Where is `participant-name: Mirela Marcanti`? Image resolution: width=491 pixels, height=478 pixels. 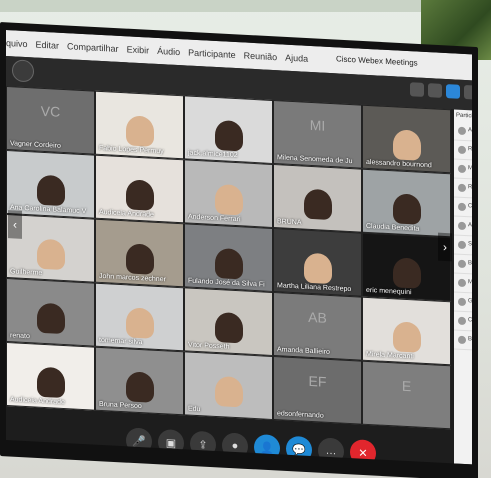
participant-name: Mirela Marcanti is located at coordinates (390, 355).